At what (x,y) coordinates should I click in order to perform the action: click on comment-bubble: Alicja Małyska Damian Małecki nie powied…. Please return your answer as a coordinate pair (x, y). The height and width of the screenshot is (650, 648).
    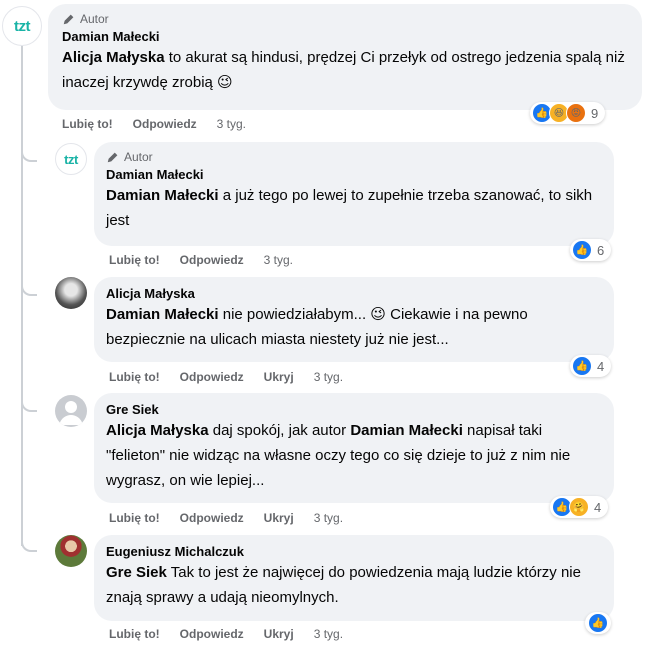
    Looking at the image, I should click on (354, 319).